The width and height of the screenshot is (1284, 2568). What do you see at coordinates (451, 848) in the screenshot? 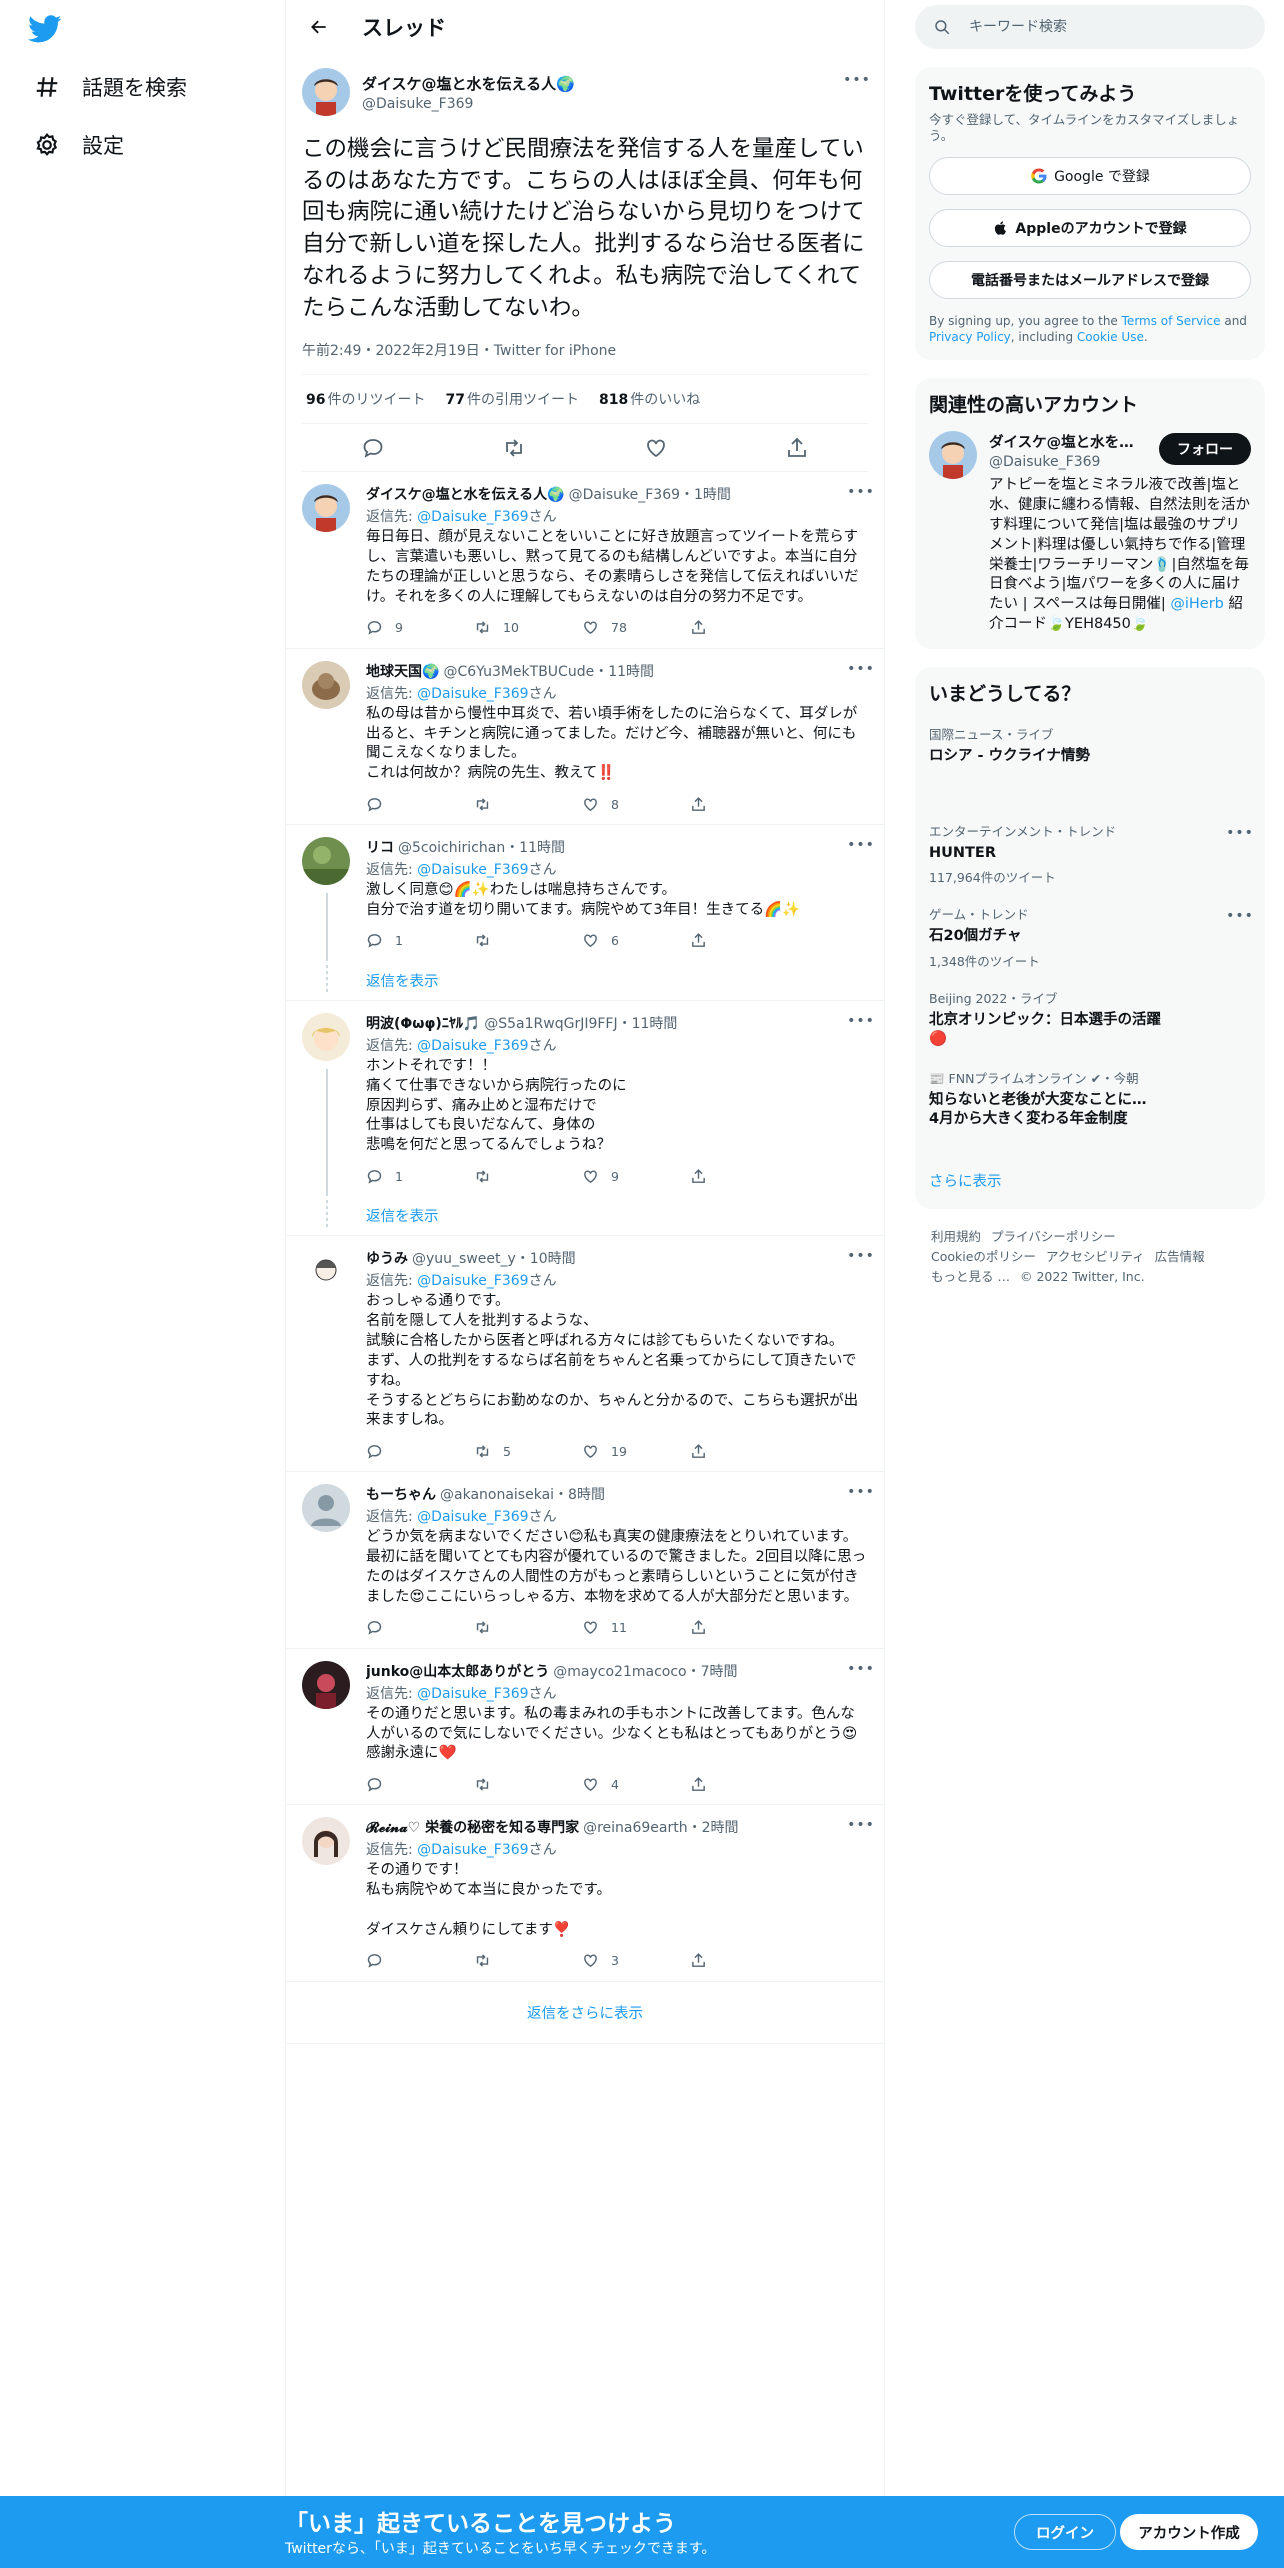
I see `reply-author-handle: @5coichirichan` at bounding box center [451, 848].